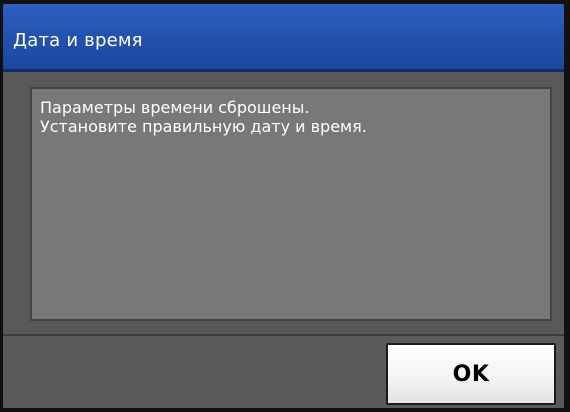 This screenshot has width=570, height=412. I want to click on ok-button-label: OK, so click(471, 374).